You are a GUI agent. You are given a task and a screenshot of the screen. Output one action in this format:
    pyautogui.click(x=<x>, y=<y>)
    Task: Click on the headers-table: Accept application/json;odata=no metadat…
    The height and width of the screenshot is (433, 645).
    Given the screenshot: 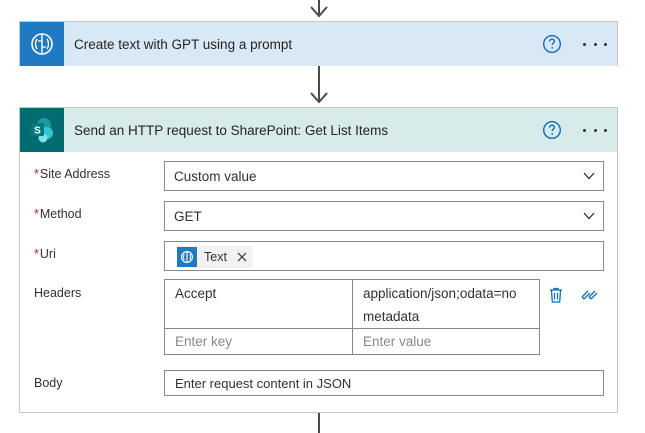 What is the action you would take?
    pyautogui.click(x=352, y=317)
    